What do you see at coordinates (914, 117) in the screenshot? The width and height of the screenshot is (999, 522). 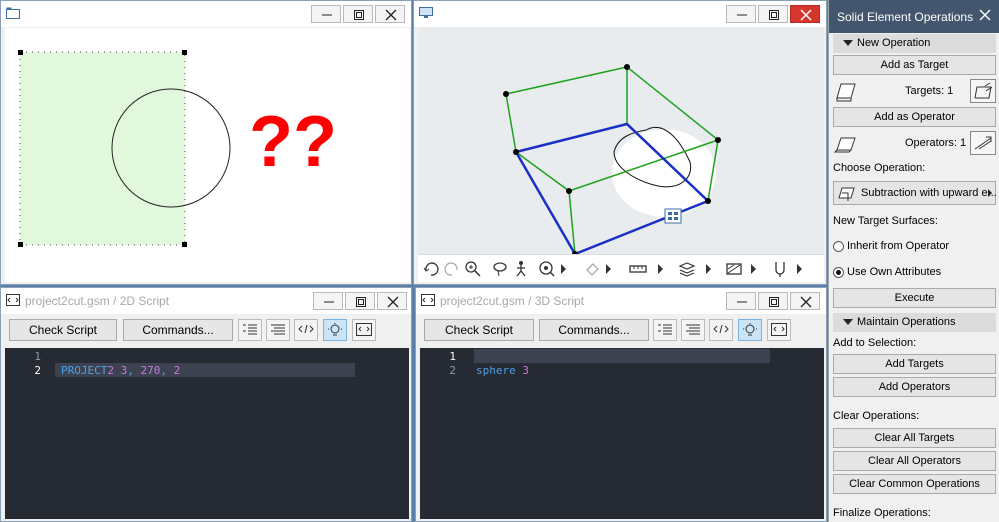 I see `add-as-operator-button: Add as Operator` at bounding box center [914, 117].